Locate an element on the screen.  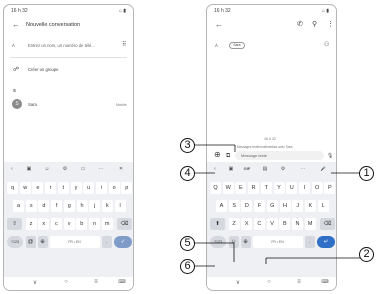
key: Q is located at coordinates (215, 188).